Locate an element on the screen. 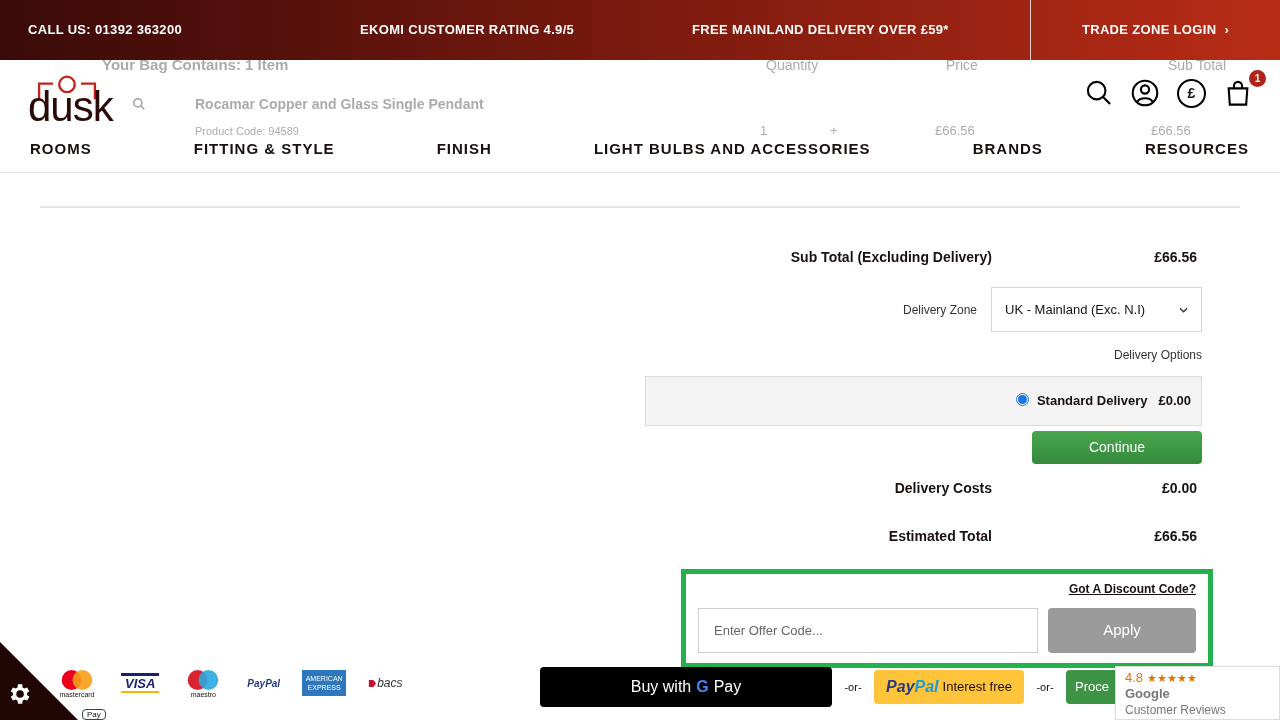 The width and height of the screenshot is (1280, 720). subtotal-amount: £66.56 is located at coordinates (1175, 257).